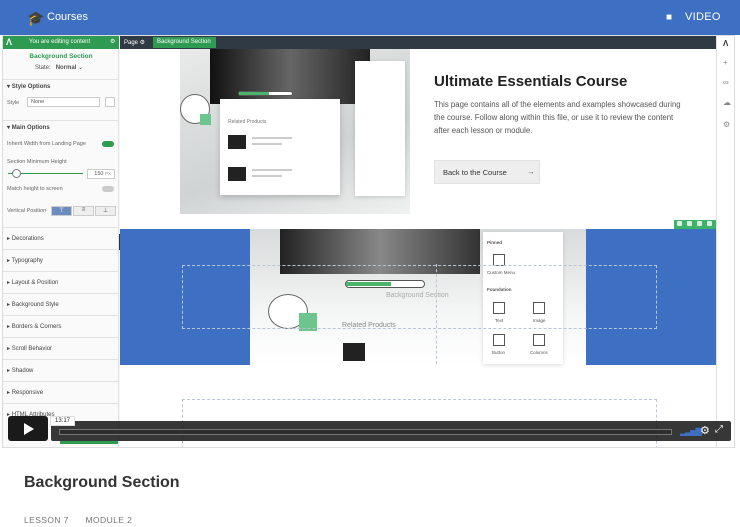 The width and height of the screenshot is (740, 527). I want to click on loaded-progress, so click(89, 442).